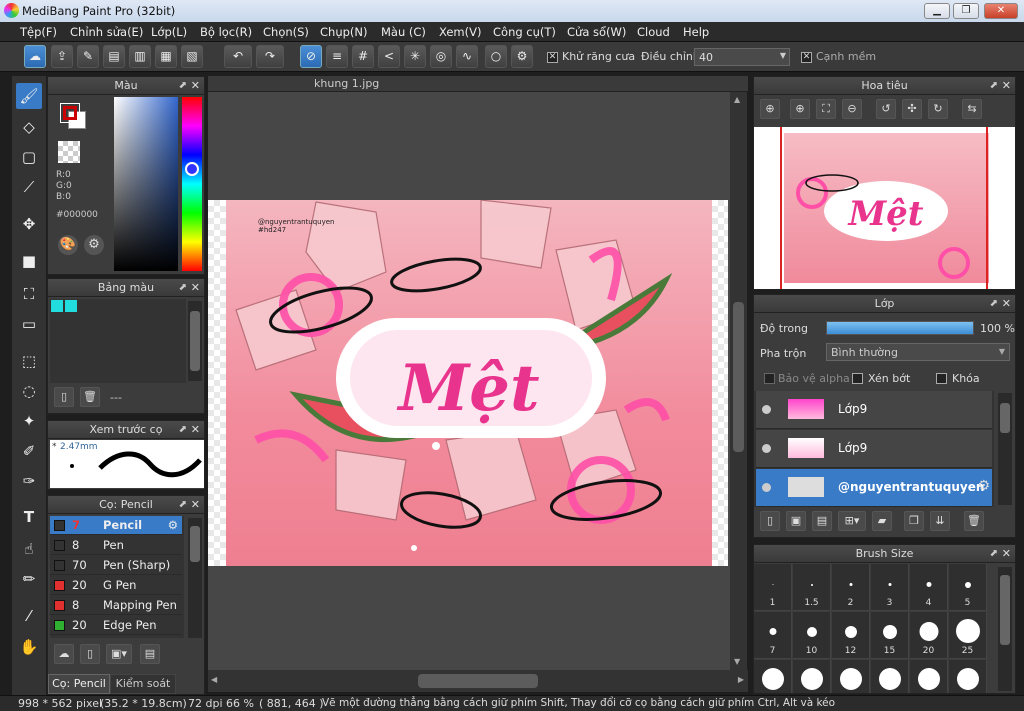 The image size is (1024, 711). What do you see at coordinates (69, 152) in the screenshot?
I see `transparent-color-swatch` at bounding box center [69, 152].